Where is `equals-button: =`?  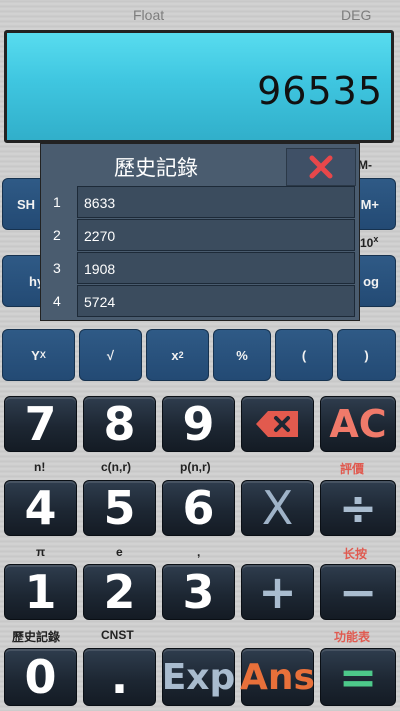
equals-button: = is located at coordinates (358, 677).